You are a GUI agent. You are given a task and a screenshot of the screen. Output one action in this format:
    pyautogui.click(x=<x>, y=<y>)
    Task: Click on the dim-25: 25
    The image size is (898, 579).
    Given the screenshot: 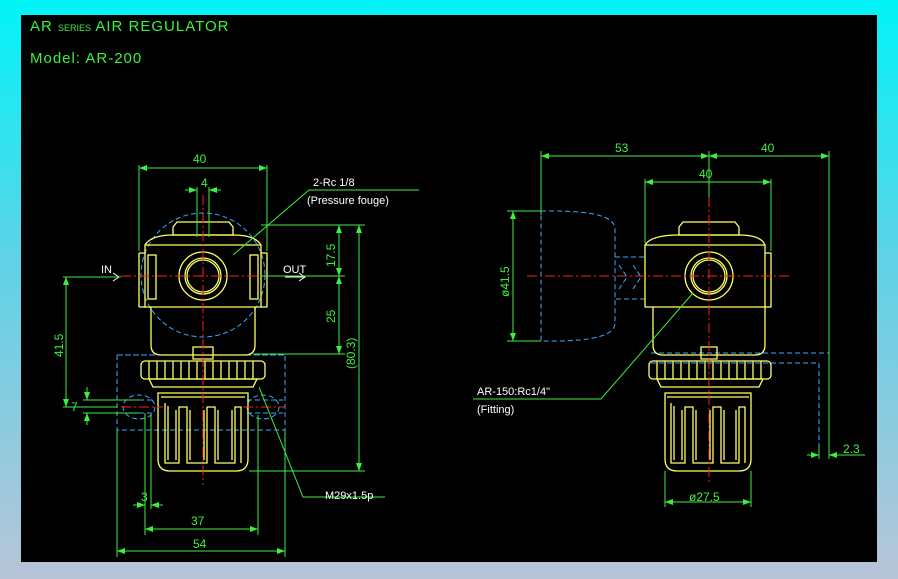 What is the action you would take?
    pyautogui.click(x=331, y=316)
    